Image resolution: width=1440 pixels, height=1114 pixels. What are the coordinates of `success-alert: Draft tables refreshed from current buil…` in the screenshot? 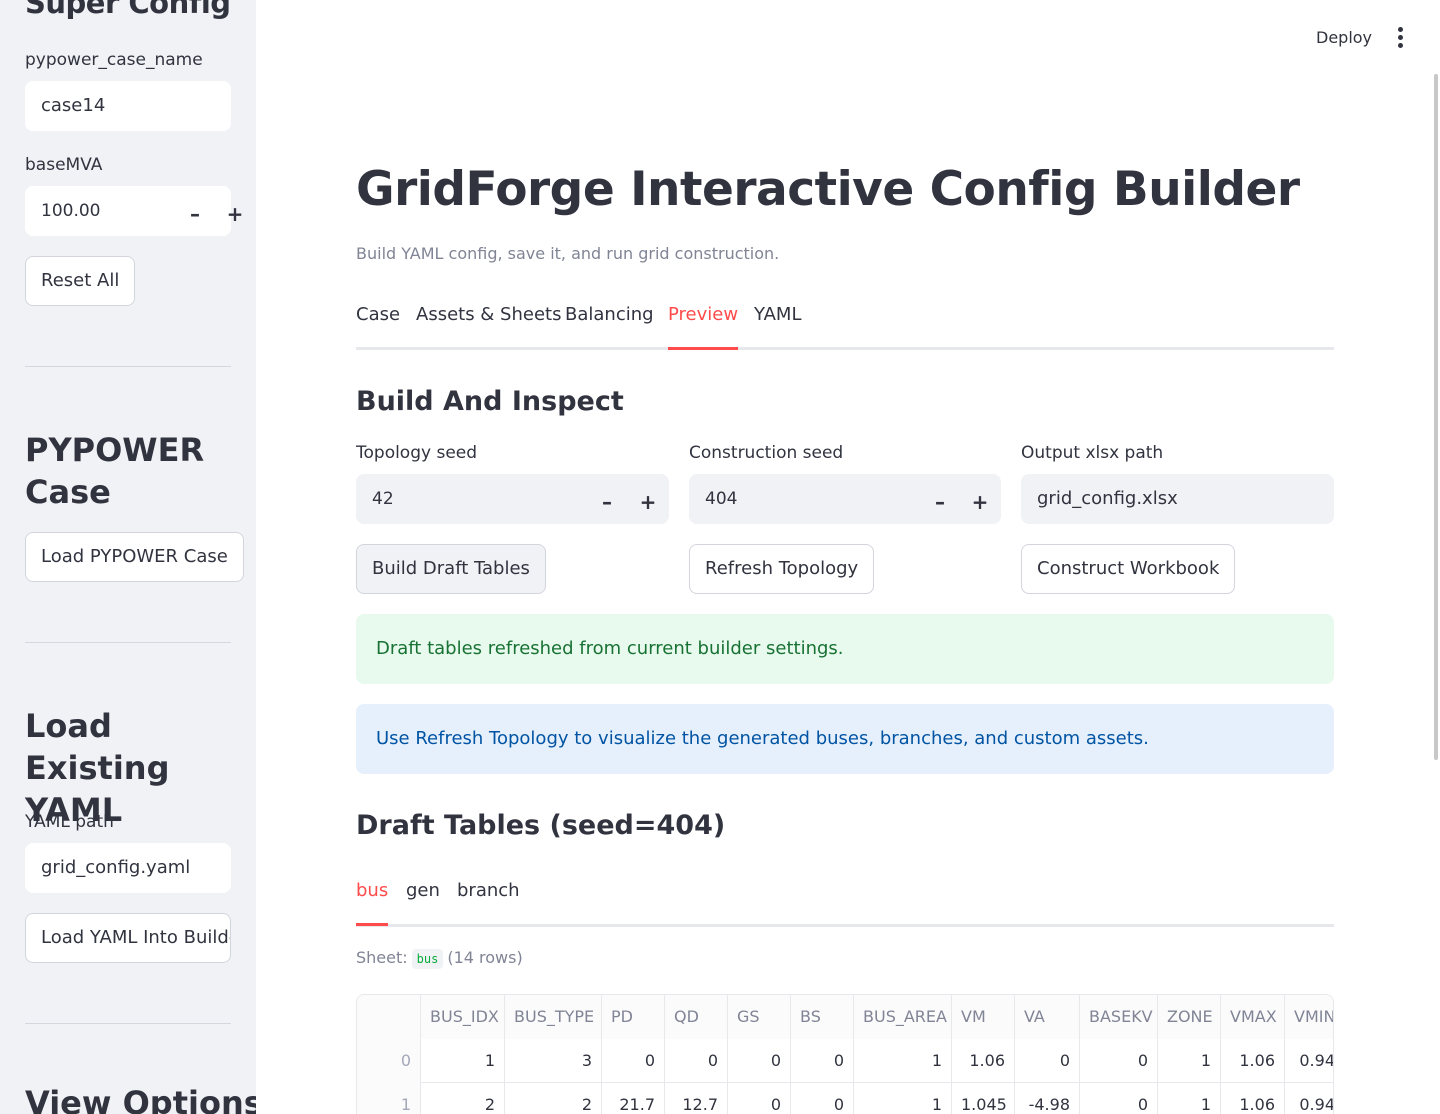 It's located at (845, 649).